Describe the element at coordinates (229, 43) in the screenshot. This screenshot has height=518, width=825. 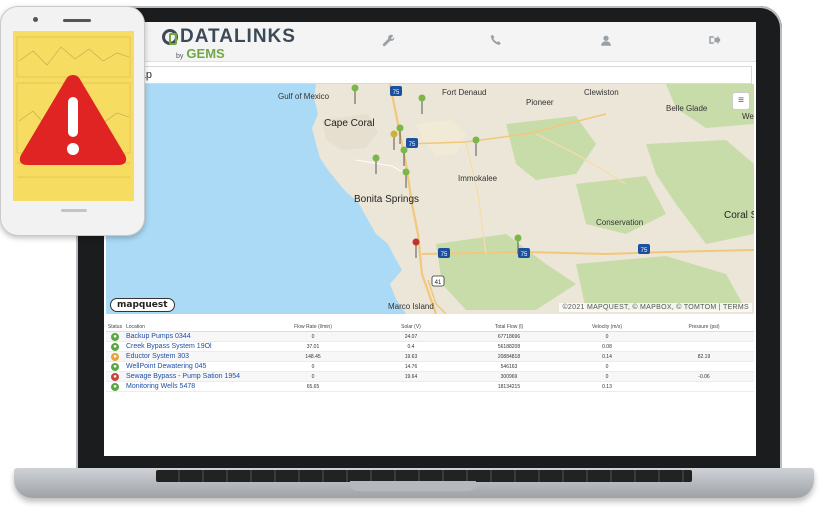
I see `datalinks-logo: DATALINKS by GEMS` at that location.